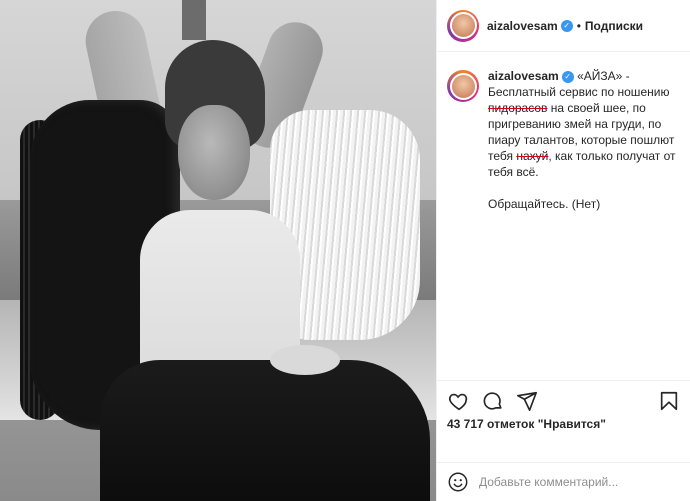 This screenshot has height=501, width=690. I want to click on comment-bar, so click(563, 481).